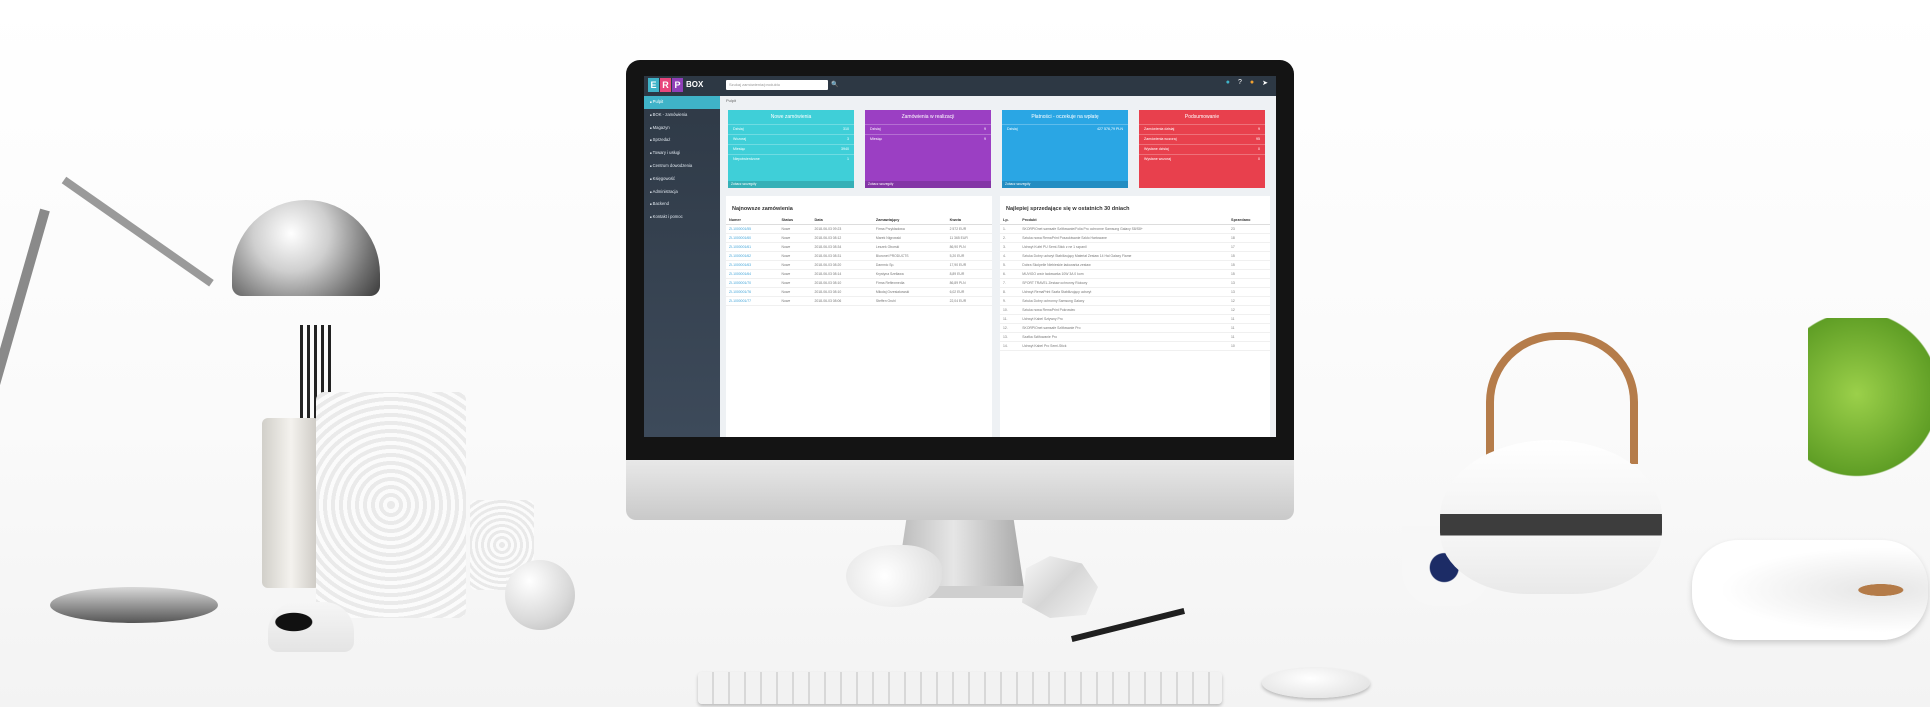 The height and width of the screenshot is (707, 1930). What do you see at coordinates (675, 85) in the screenshot?
I see `logo: E R P BOX` at bounding box center [675, 85].